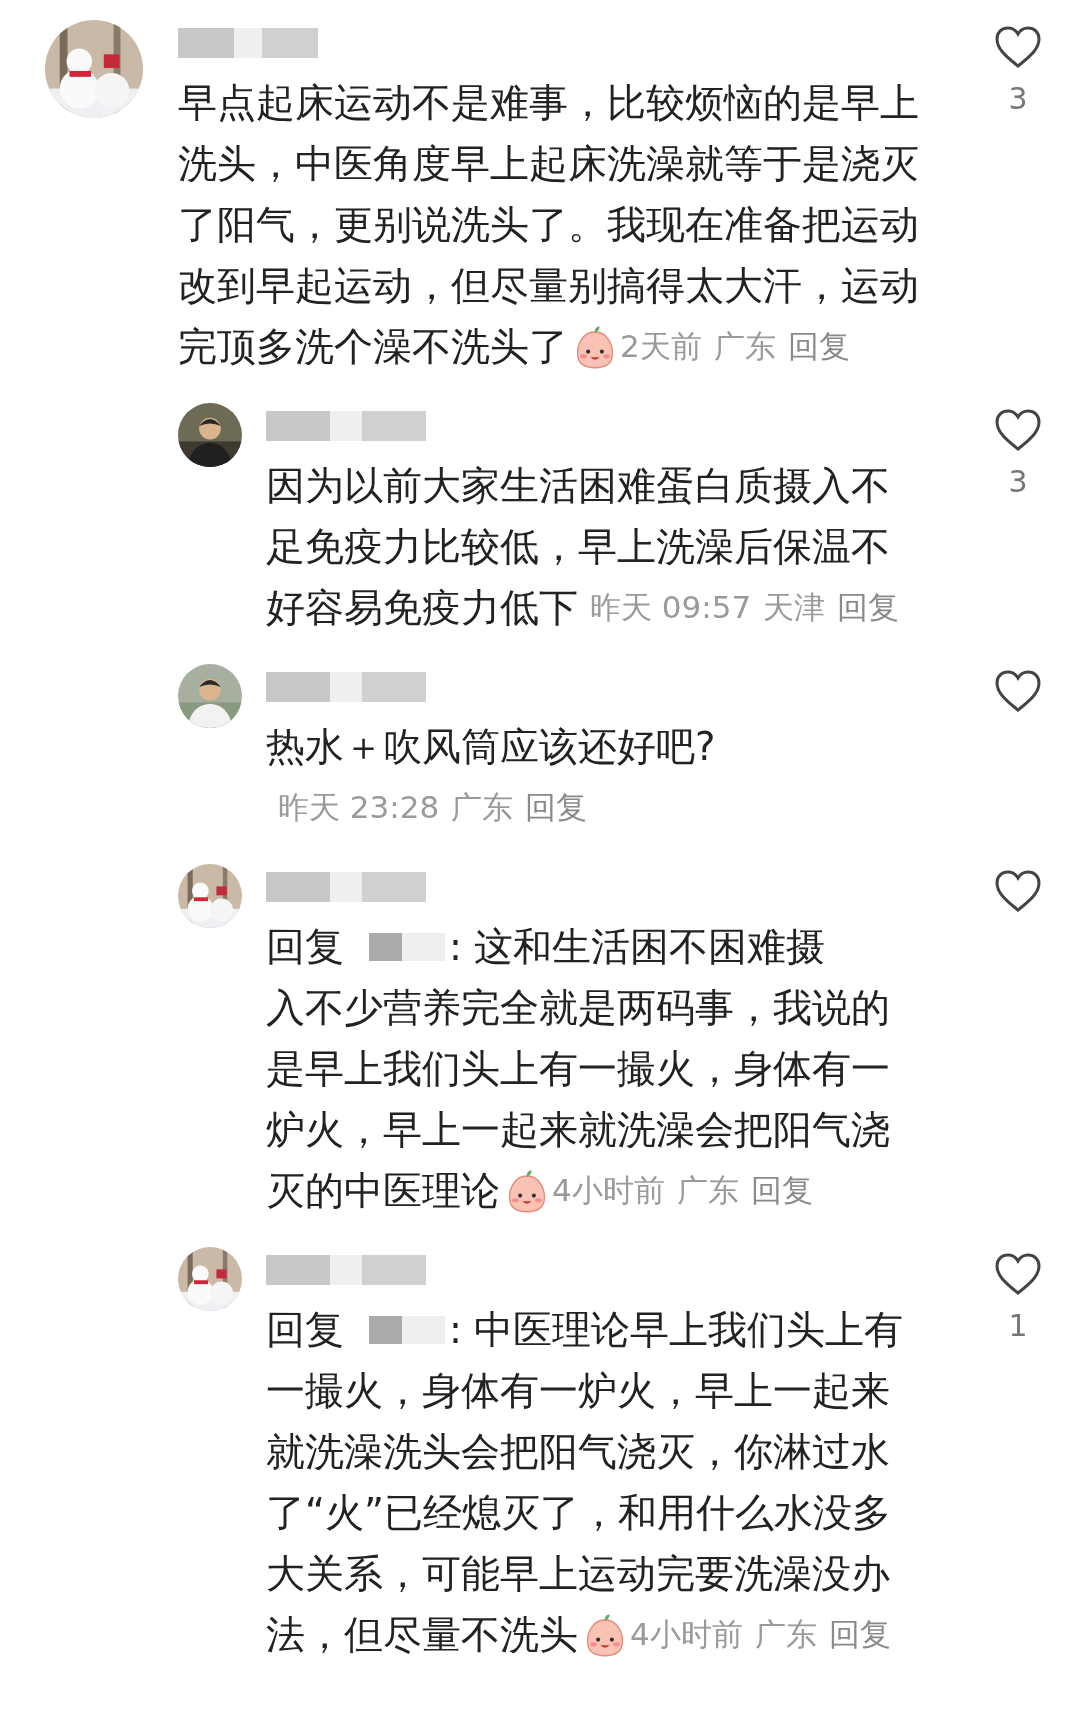 The image size is (1080, 1735). What do you see at coordinates (491, 747) in the screenshot?
I see `comment-line: 热水＋吹风筒应该还好吧?` at bounding box center [491, 747].